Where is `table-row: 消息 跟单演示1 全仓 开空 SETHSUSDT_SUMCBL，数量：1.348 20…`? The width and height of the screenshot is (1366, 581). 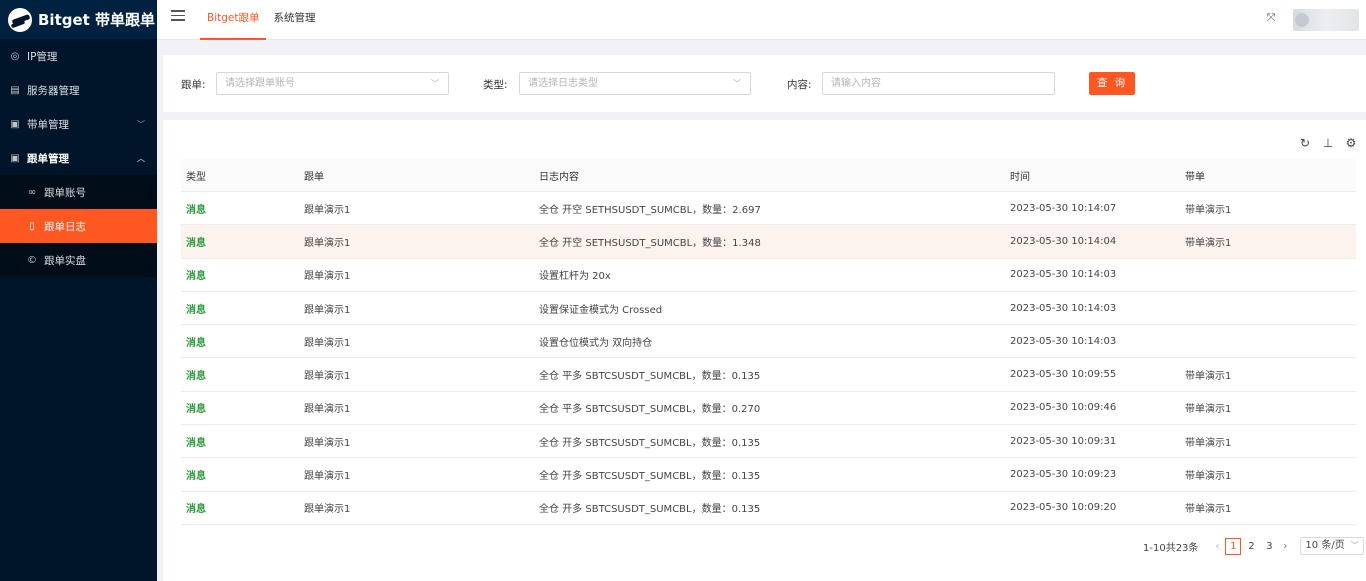 table-row: 消息 跟单演示1 全仓 开空 SETHSUSDT_SUMCBL，数量：1.348 20… is located at coordinates (768, 242).